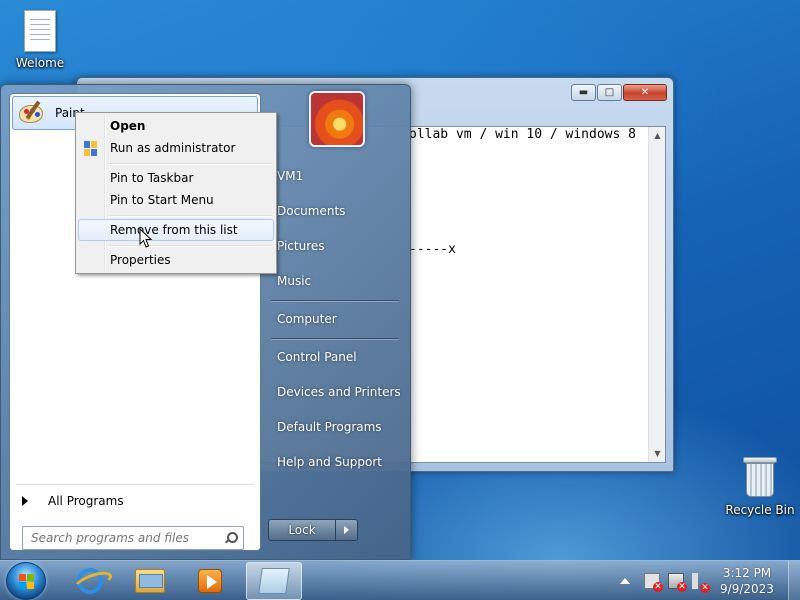 The height and width of the screenshot is (600, 800). What do you see at coordinates (335, 357) in the screenshot?
I see `right-item-control-panel: Control Panel` at bounding box center [335, 357].